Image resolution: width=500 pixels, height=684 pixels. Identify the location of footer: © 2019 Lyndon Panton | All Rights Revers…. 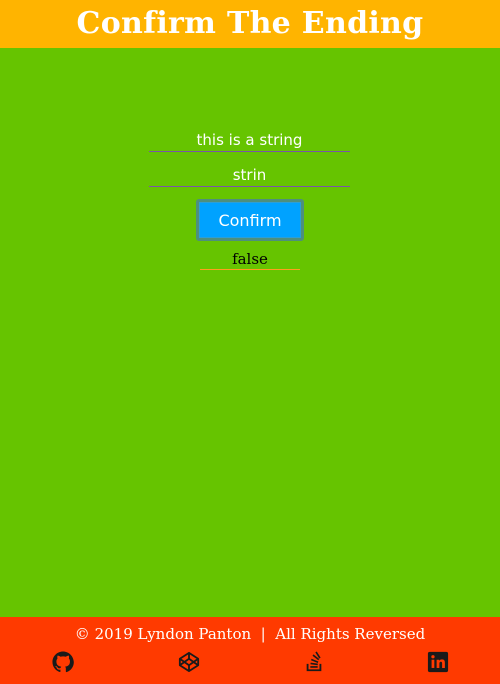
(250, 650).